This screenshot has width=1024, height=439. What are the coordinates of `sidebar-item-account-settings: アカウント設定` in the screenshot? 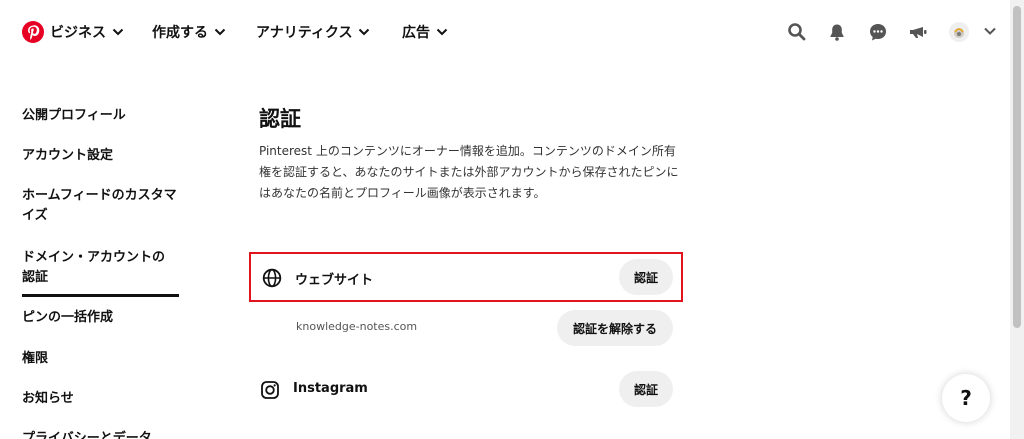 It's located at (102, 156).